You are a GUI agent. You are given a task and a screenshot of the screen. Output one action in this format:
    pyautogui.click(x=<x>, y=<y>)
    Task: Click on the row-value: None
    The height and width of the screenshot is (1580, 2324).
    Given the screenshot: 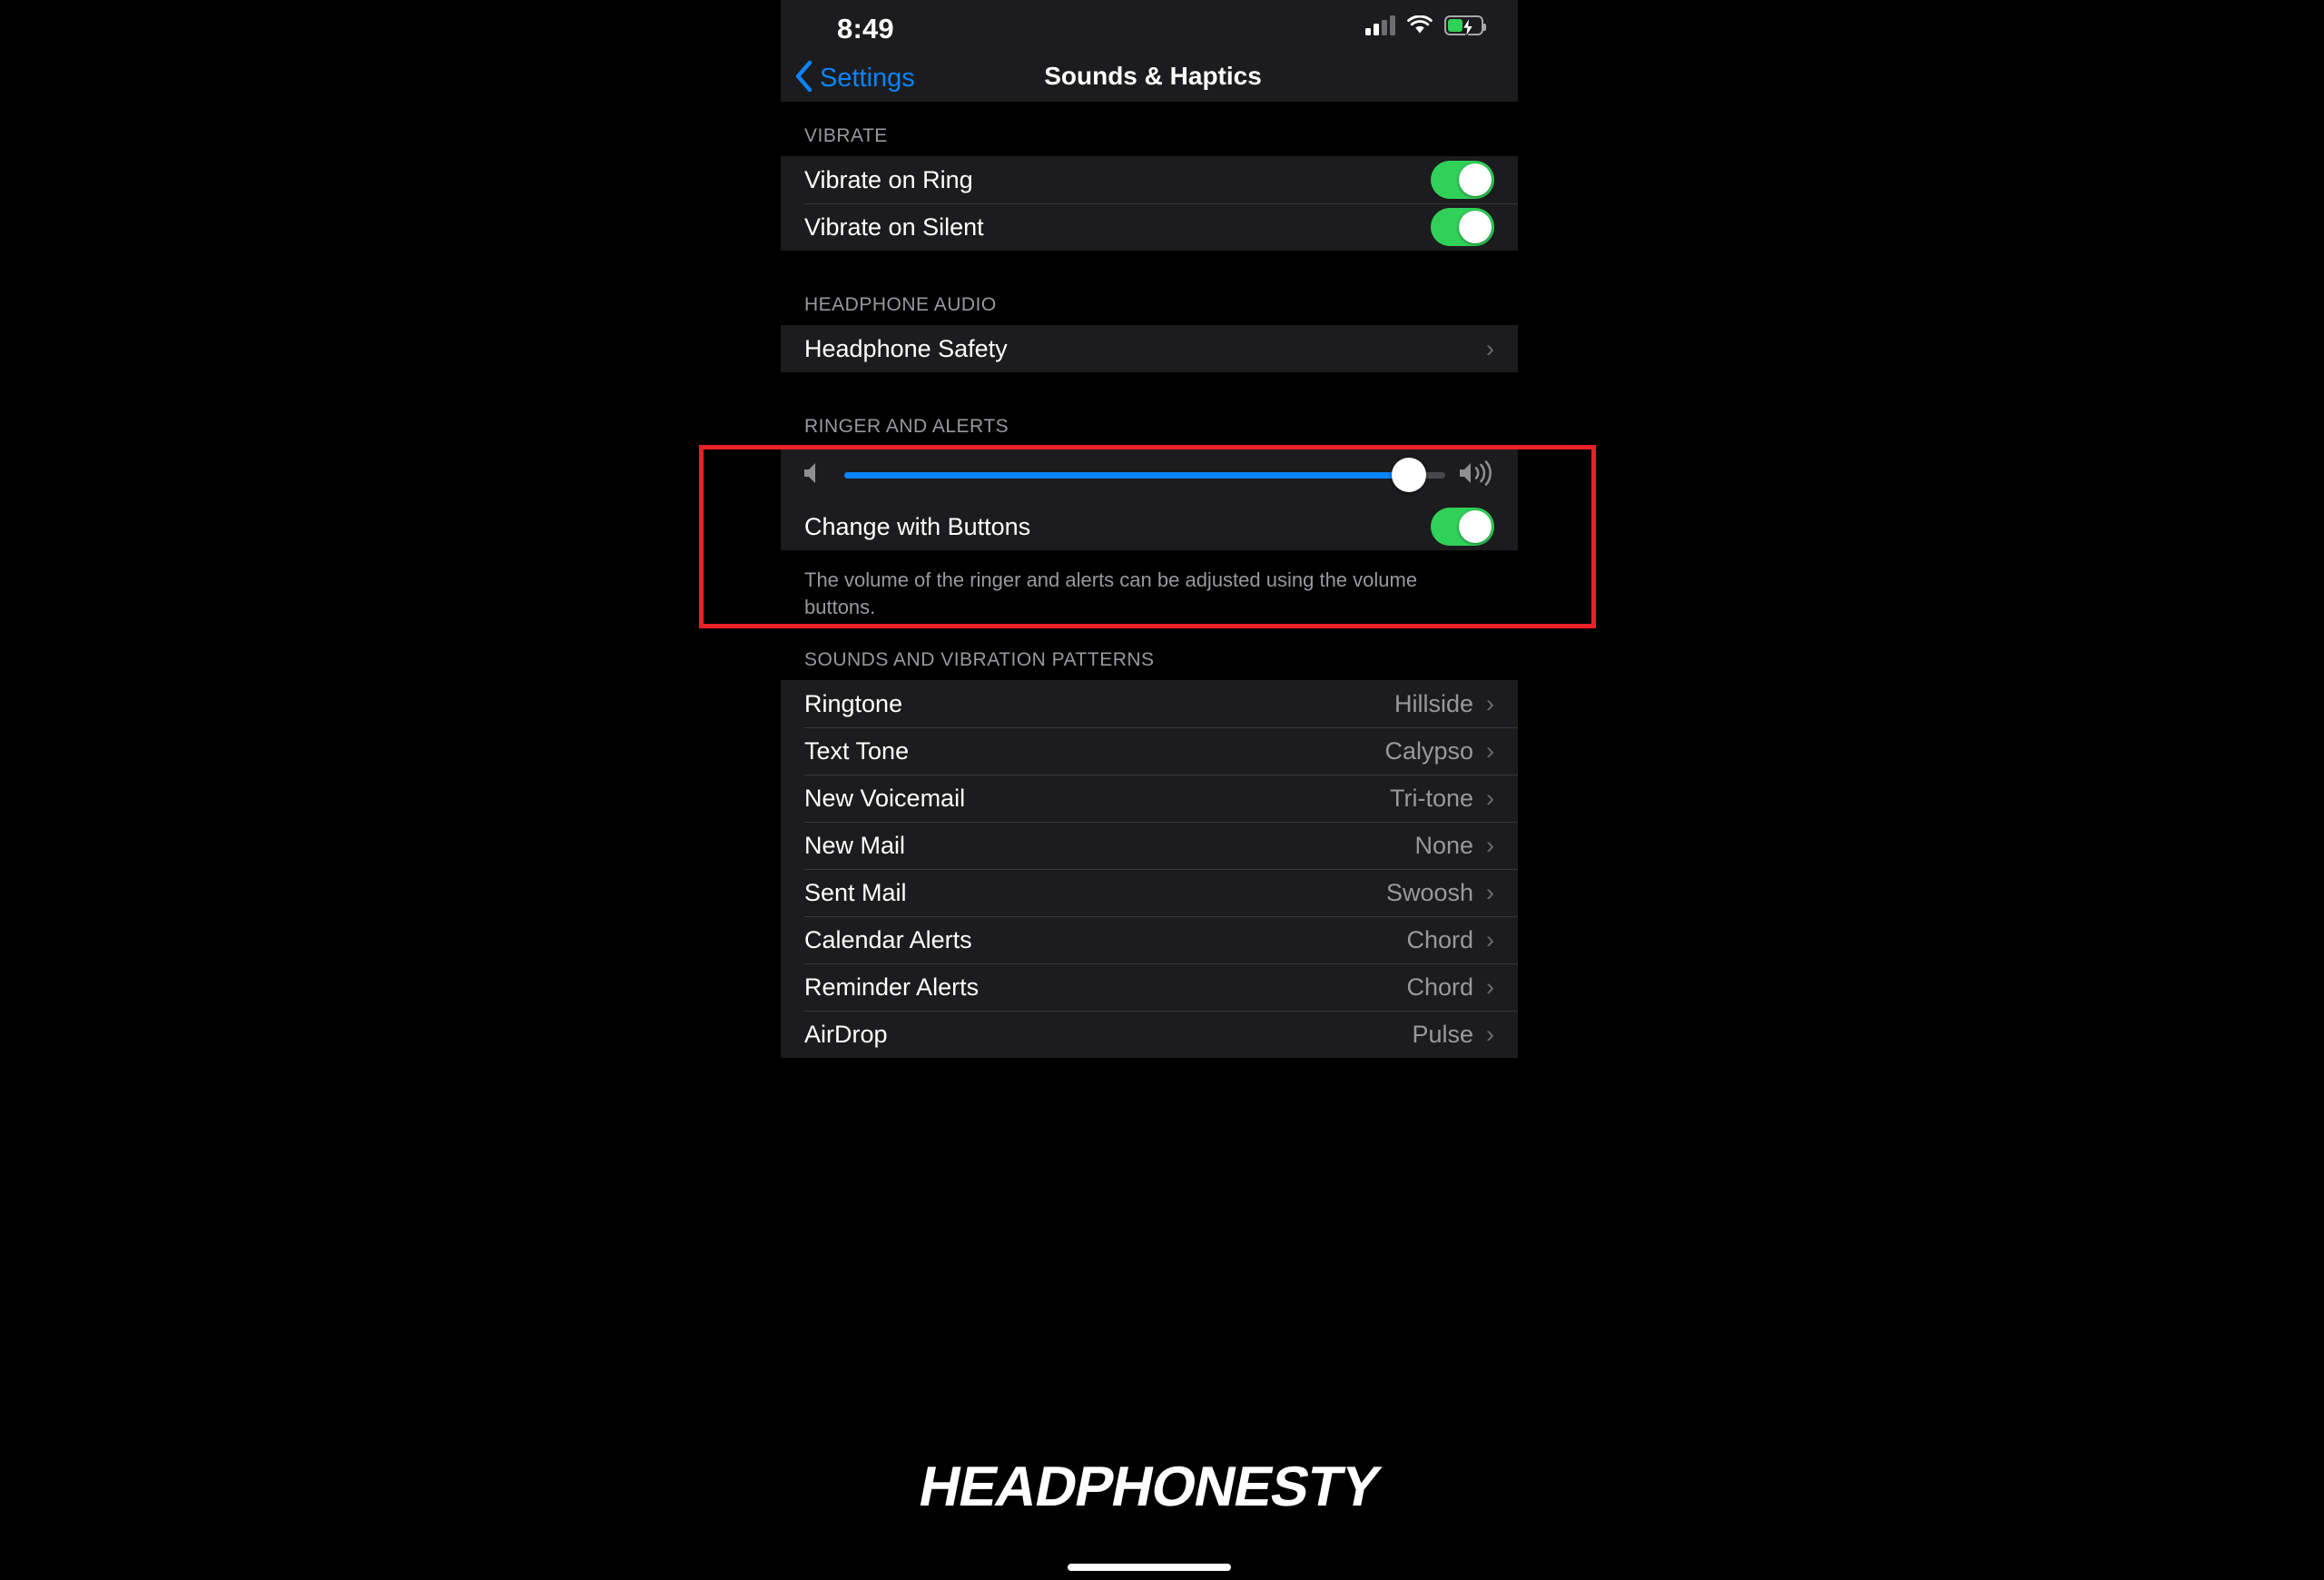 What is the action you would take?
    pyautogui.click(x=1443, y=845)
    